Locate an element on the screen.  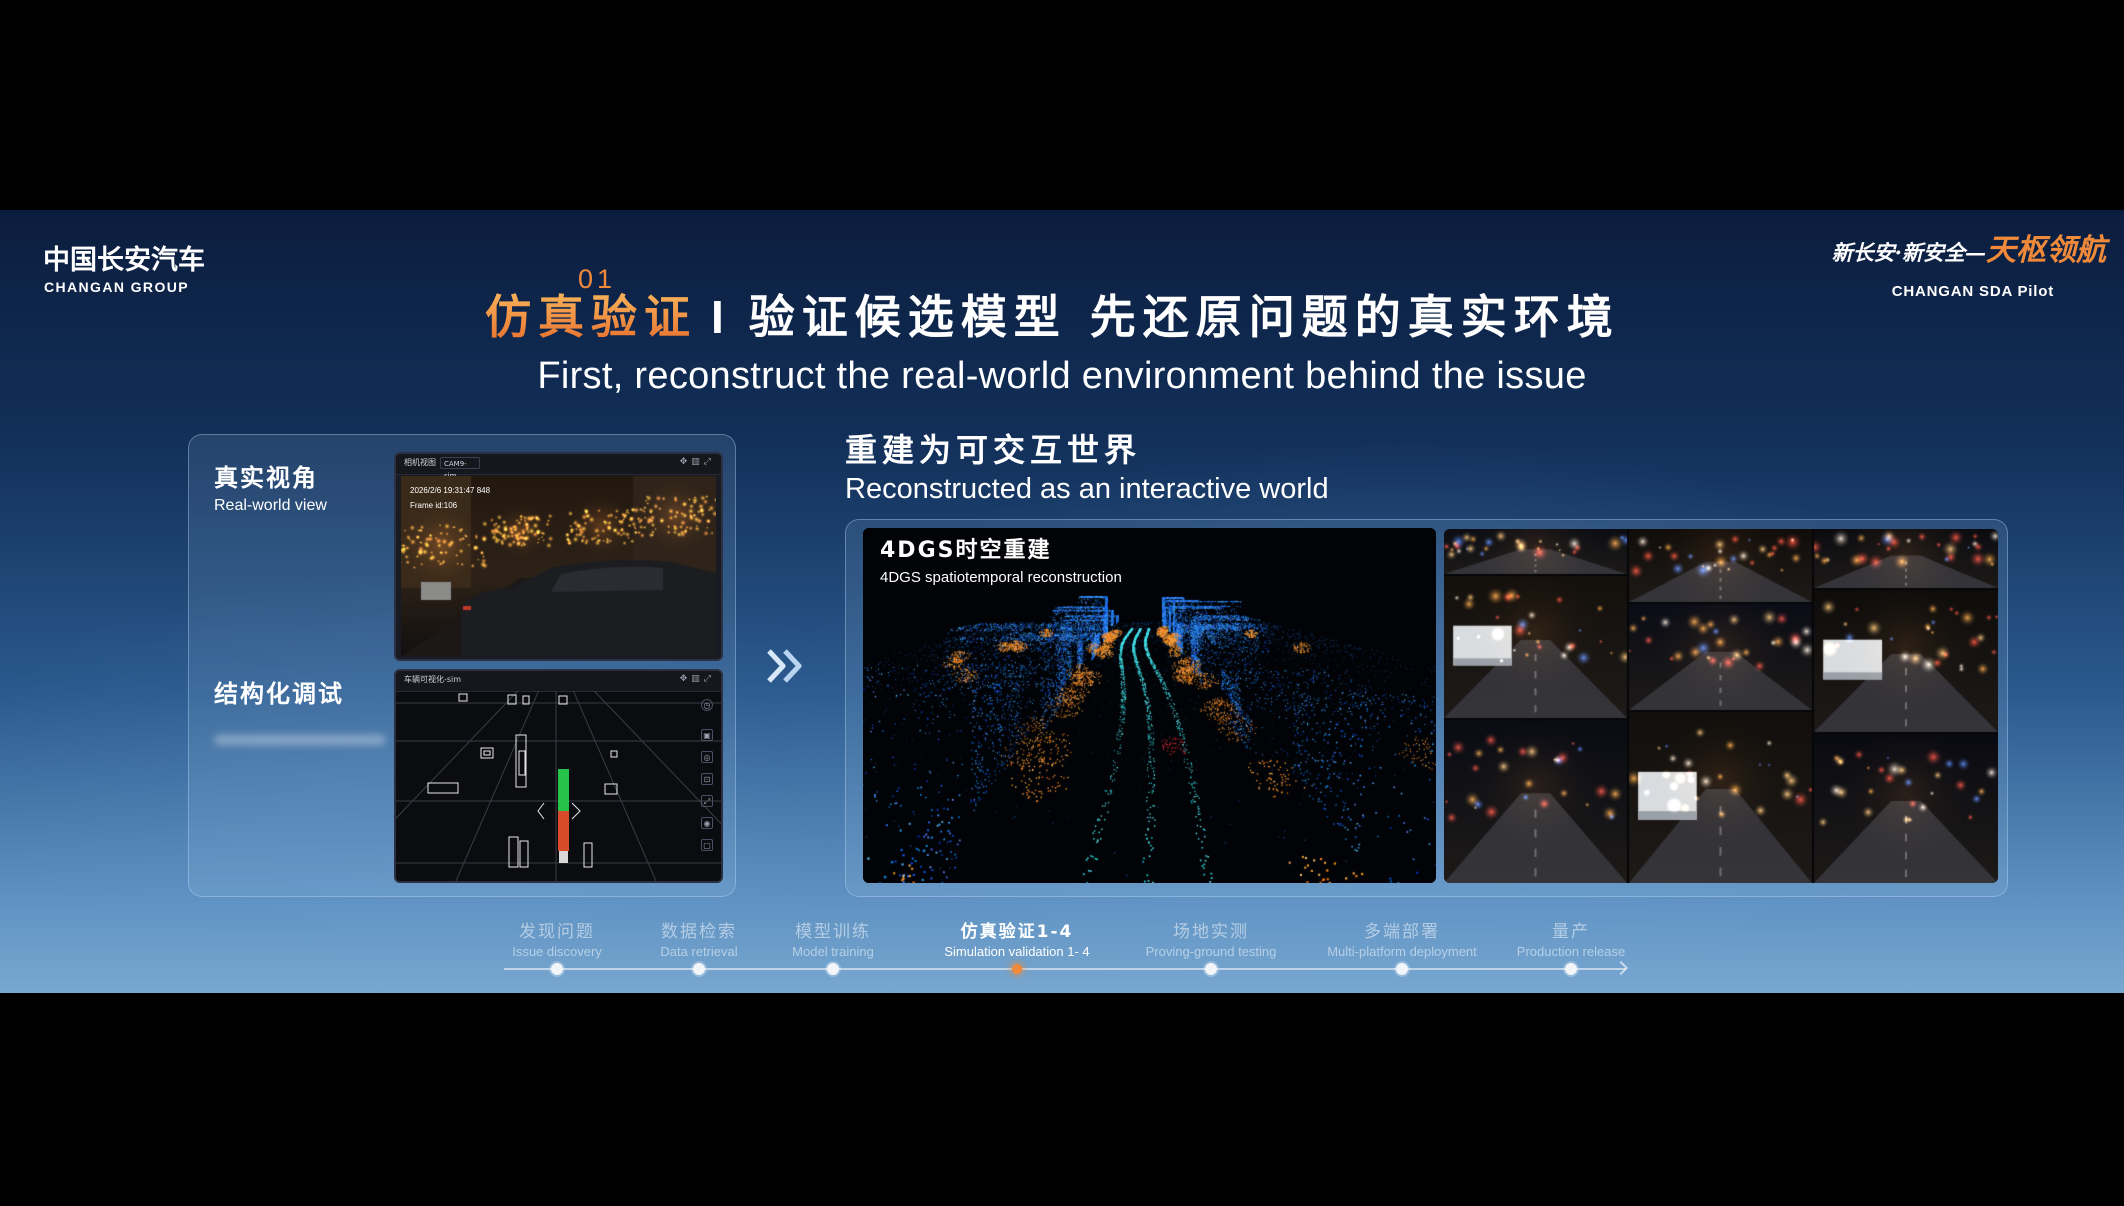
real-view-subheading: Real-world view is located at coordinates (270, 505).